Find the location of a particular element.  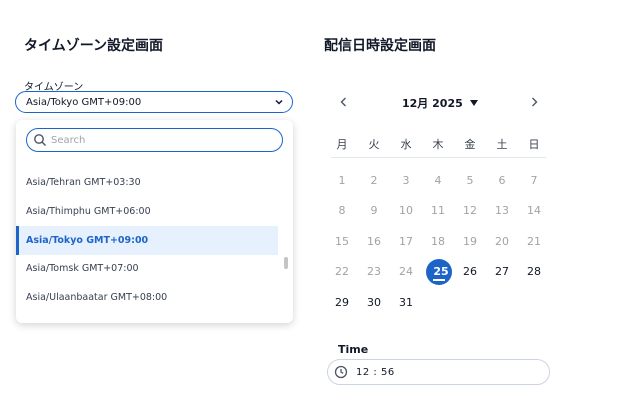

calendar-day: 8 is located at coordinates (342, 211).